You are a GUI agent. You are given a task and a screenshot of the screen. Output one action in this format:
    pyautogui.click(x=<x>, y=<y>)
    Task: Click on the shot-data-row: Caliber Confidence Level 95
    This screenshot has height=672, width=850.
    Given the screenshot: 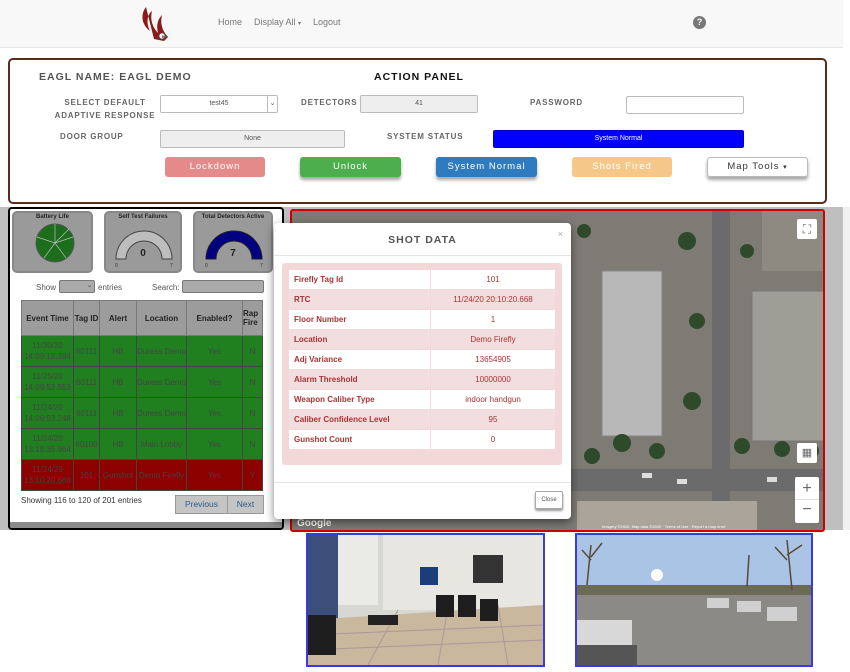 What is the action you would take?
    pyautogui.click(x=422, y=419)
    